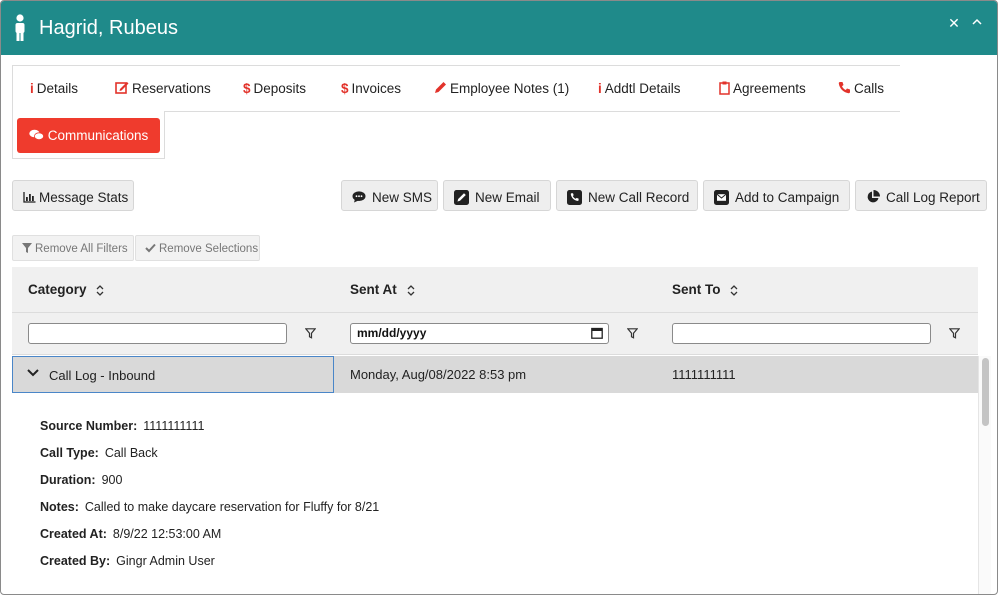 This screenshot has width=998, height=595. What do you see at coordinates (574, 197) in the screenshot?
I see `phone-square-icon` at bounding box center [574, 197].